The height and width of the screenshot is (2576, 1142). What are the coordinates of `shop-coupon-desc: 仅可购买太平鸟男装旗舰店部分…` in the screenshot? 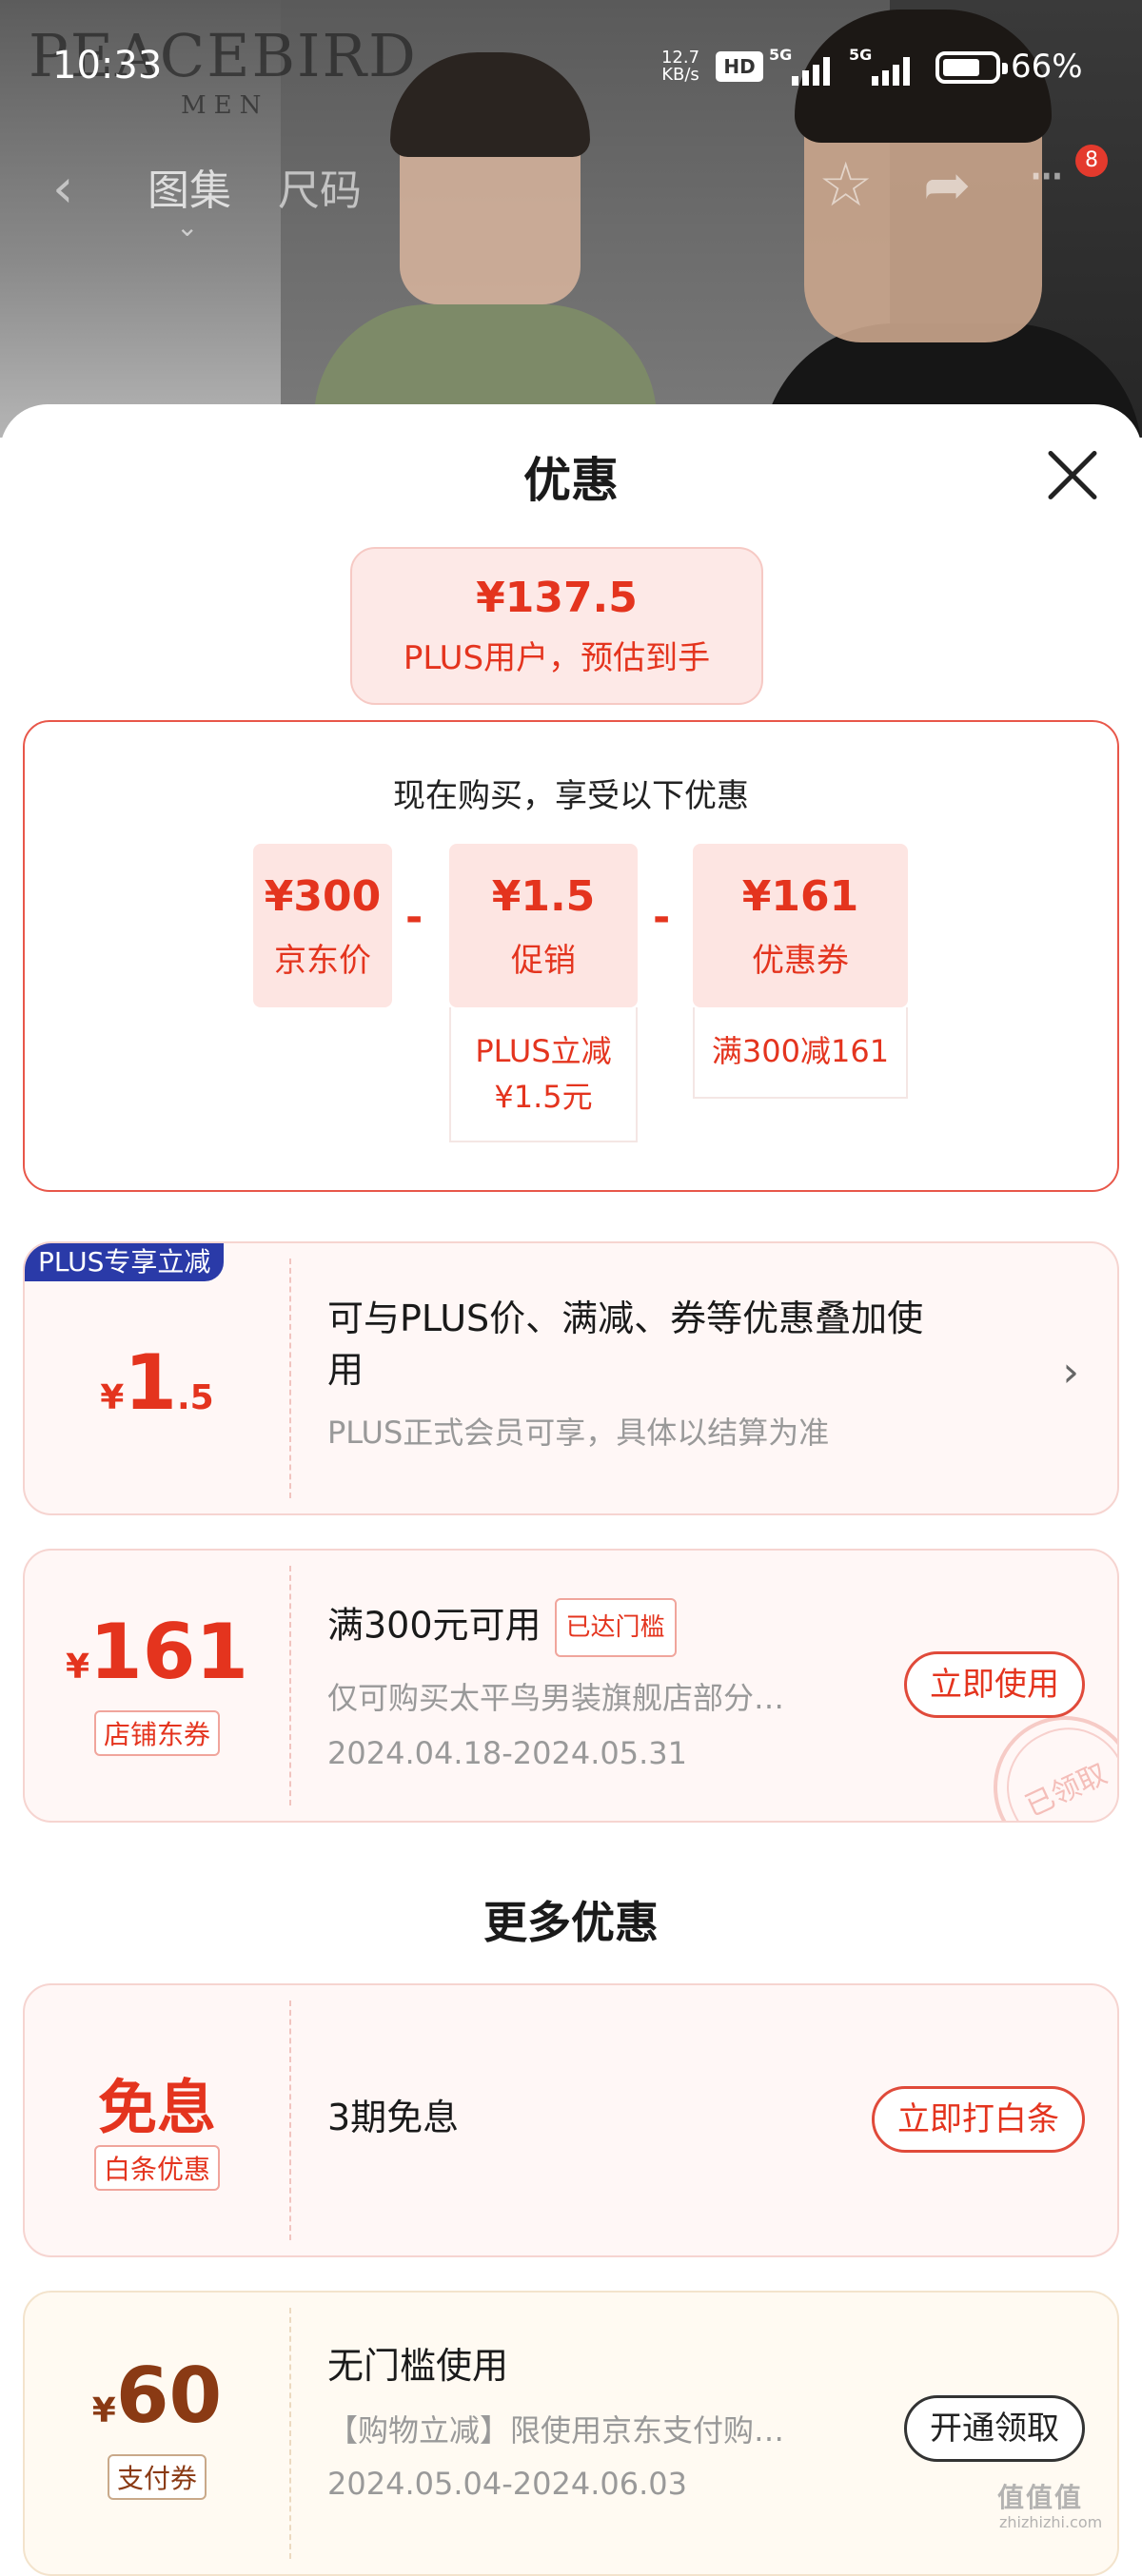 It's located at (556, 1698).